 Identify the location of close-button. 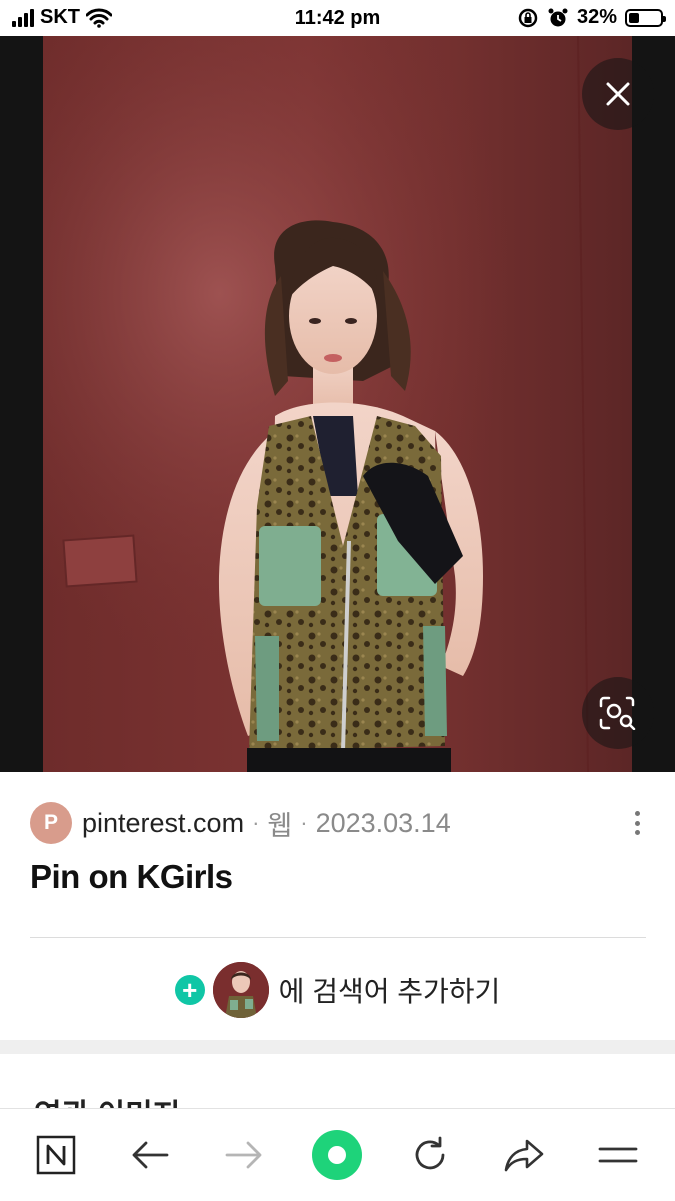
(618, 94).